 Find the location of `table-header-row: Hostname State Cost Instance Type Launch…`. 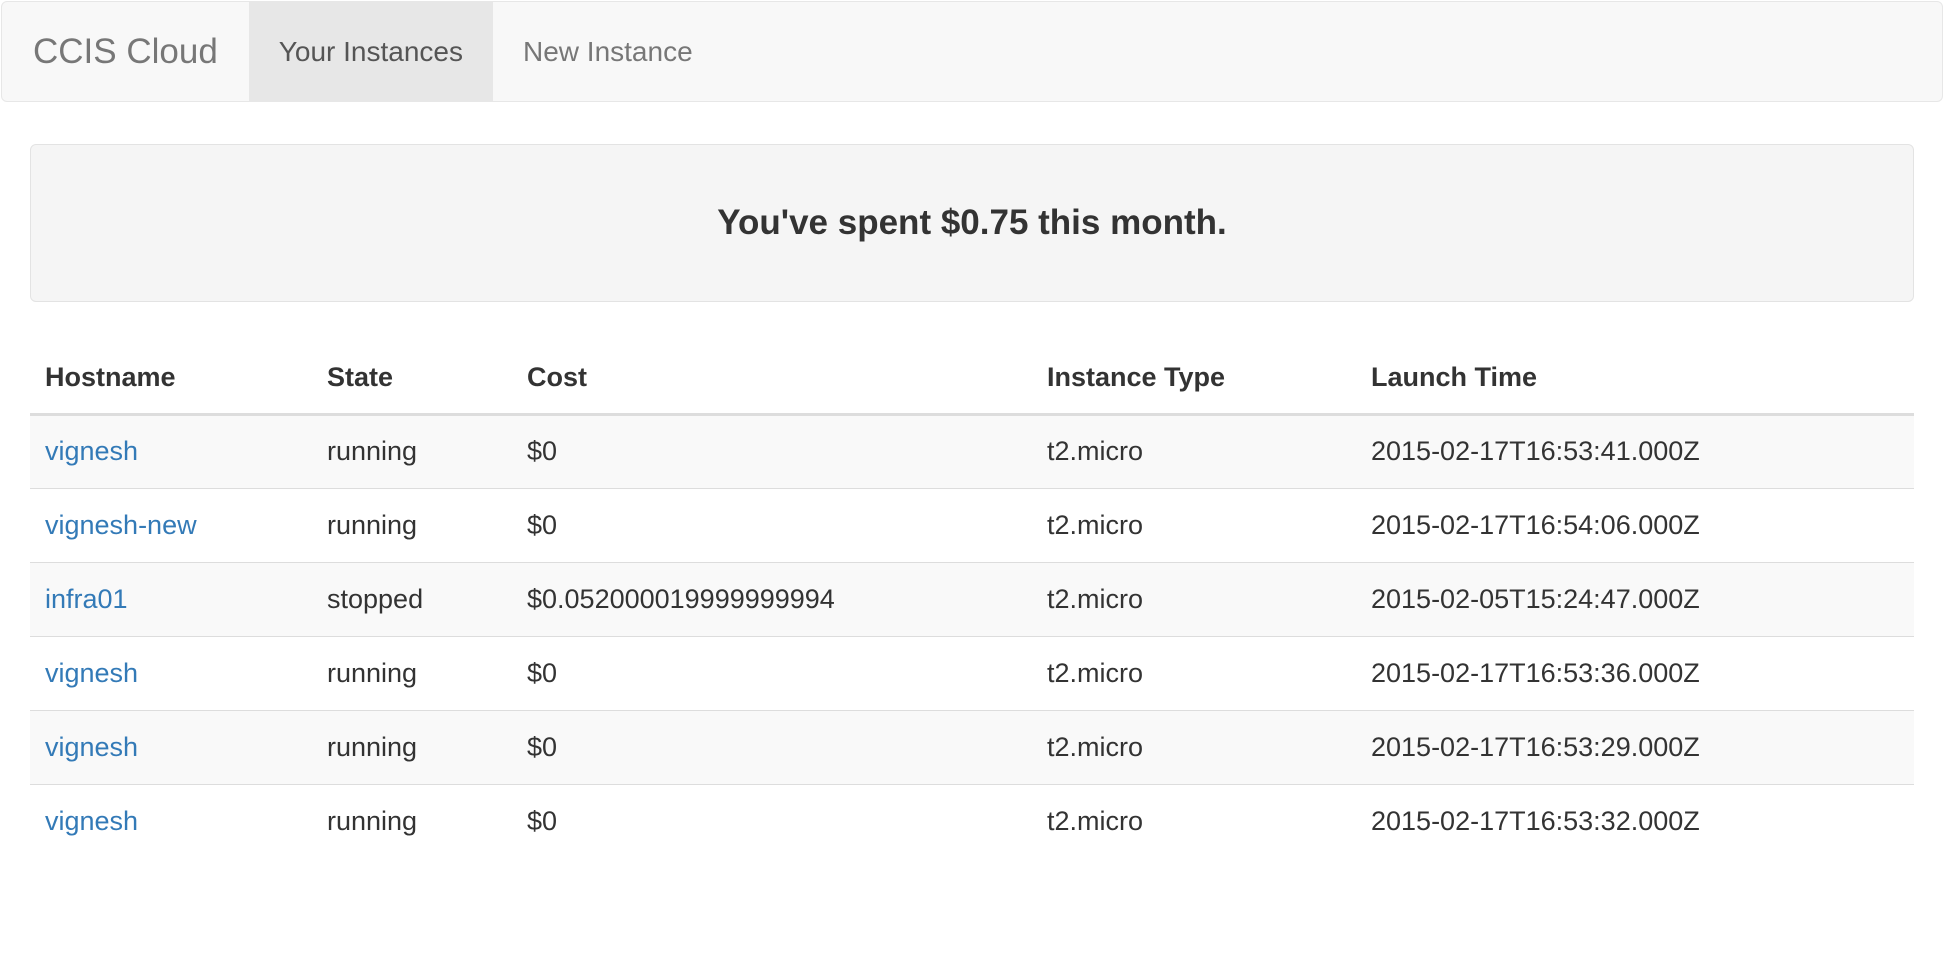

table-header-row: Hostname State Cost Instance Type Launch… is located at coordinates (972, 379).